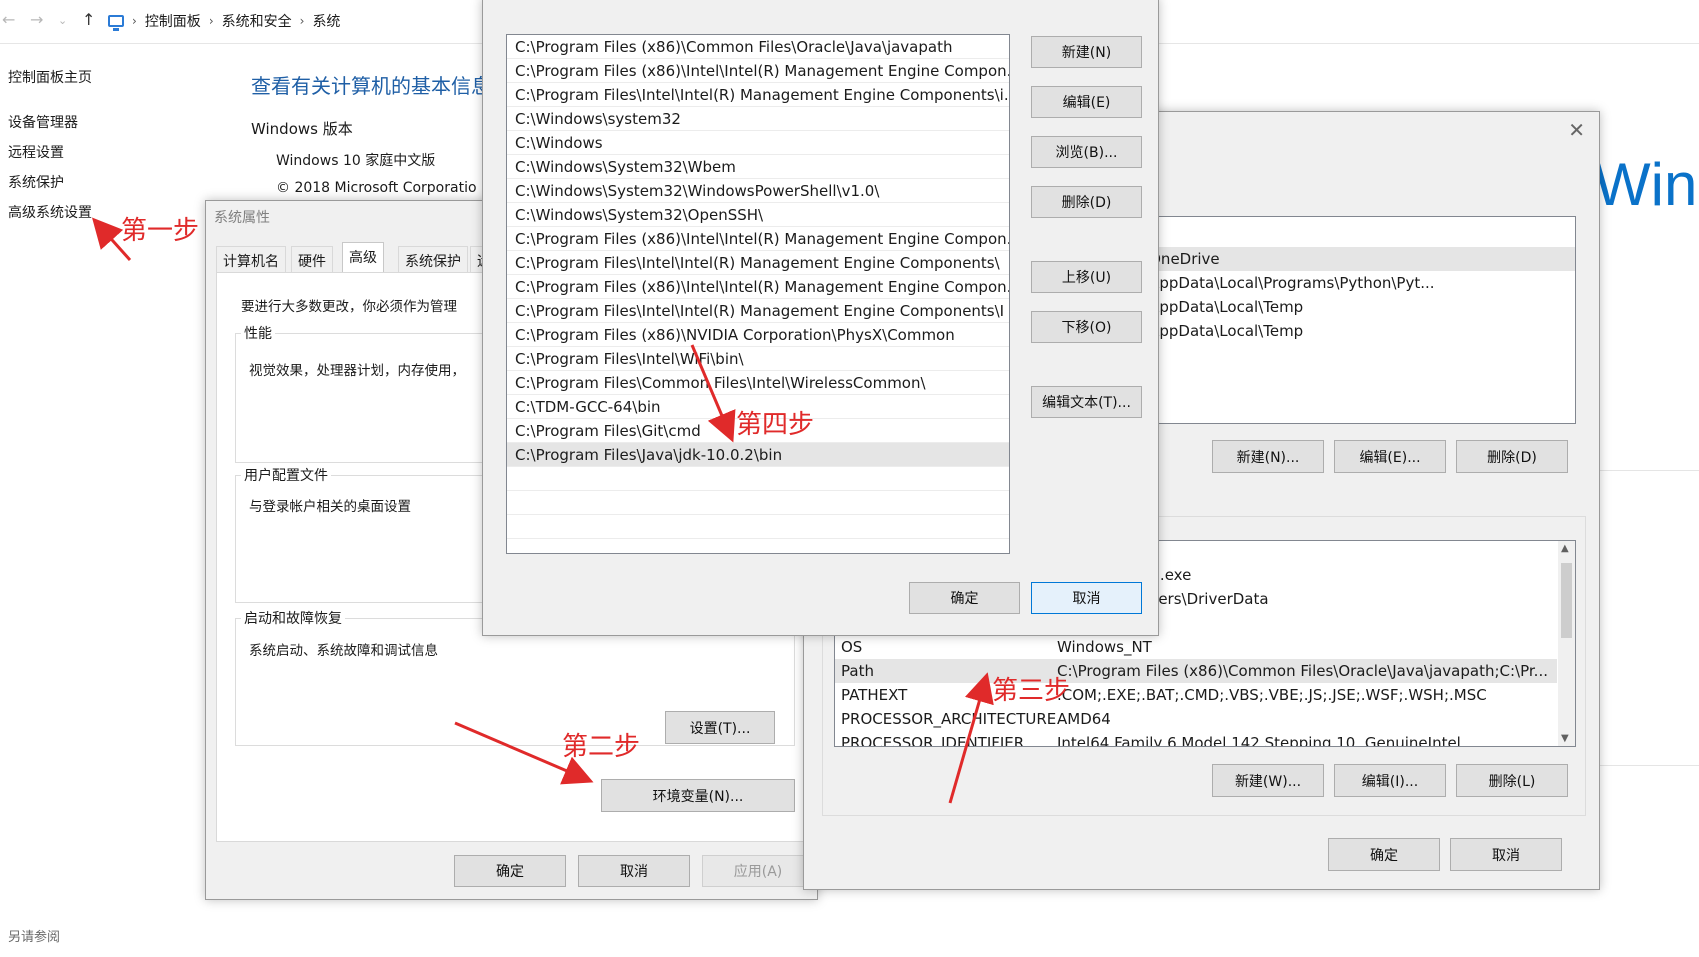  I want to click on step1-label: 第一步, so click(160, 231).